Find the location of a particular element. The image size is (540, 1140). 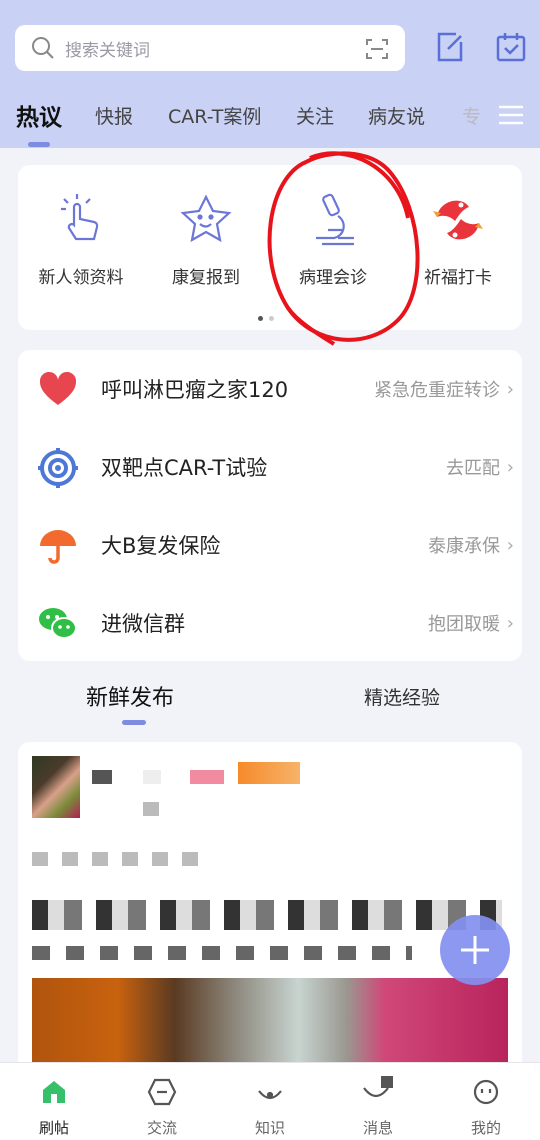

chat-icon is located at coordinates (162, 1092).